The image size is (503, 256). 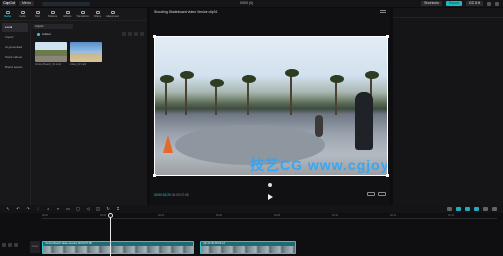 I want to click on tick-label: 00:12, so click(x=393, y=215).